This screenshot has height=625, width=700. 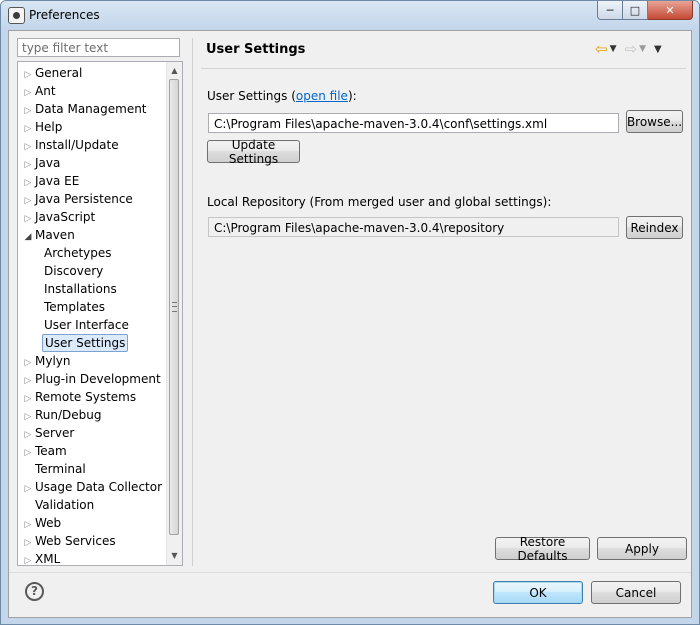 What do you see at coordinates (55, 433) in the screenshot?
I see `tree-item-label: Server` at bounding box center [55, 433].